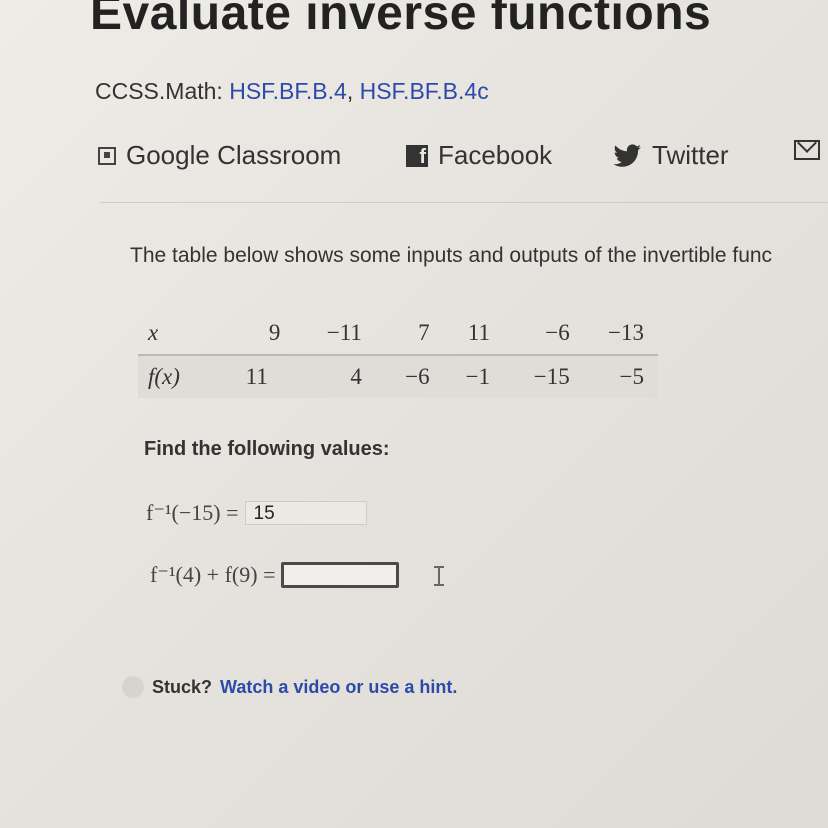  I want to click on divider, so click(464, 202).